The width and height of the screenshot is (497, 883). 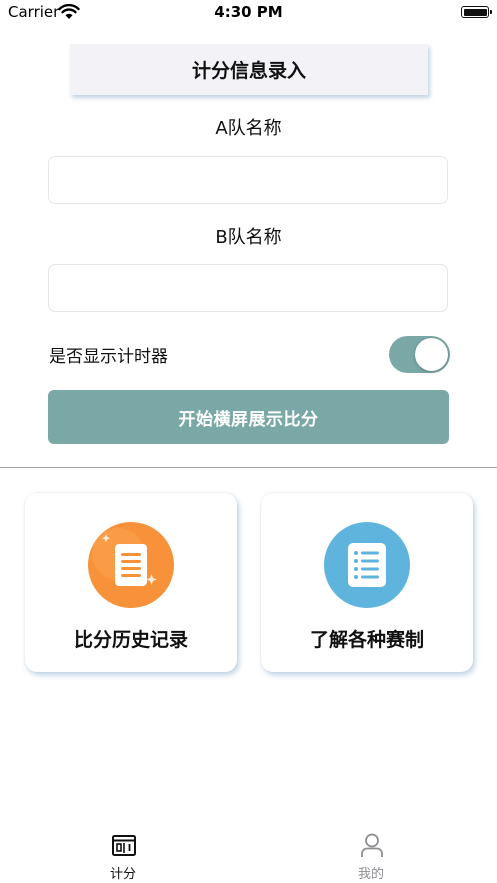 I want to click on document-icon, so click(x=131, y=565).